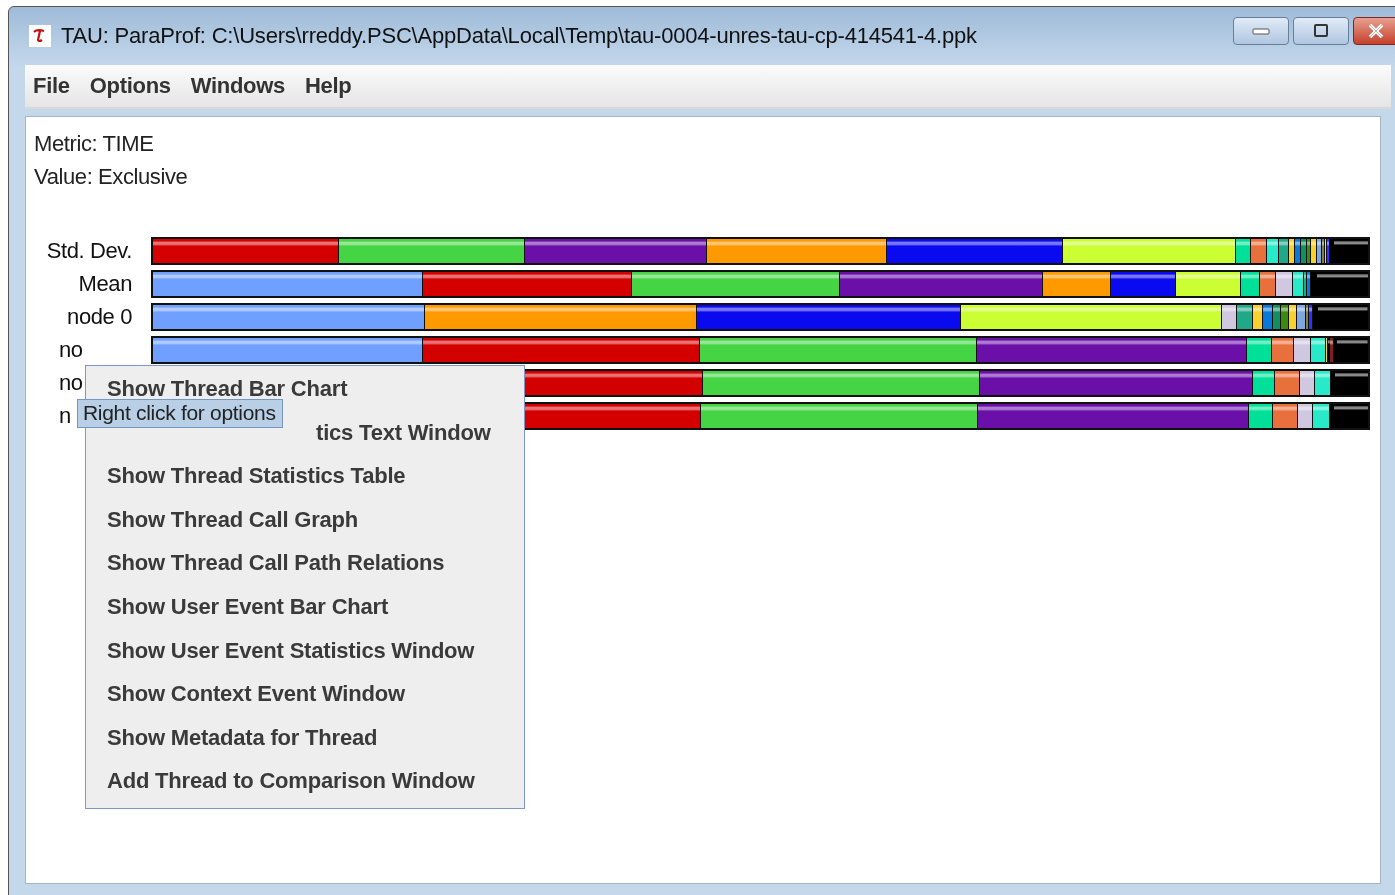 This screenshot has height=895, width=1395. Describe the element at coordinates (239, 86) in the screenshot. I see `menu-item: Windows` at that location.